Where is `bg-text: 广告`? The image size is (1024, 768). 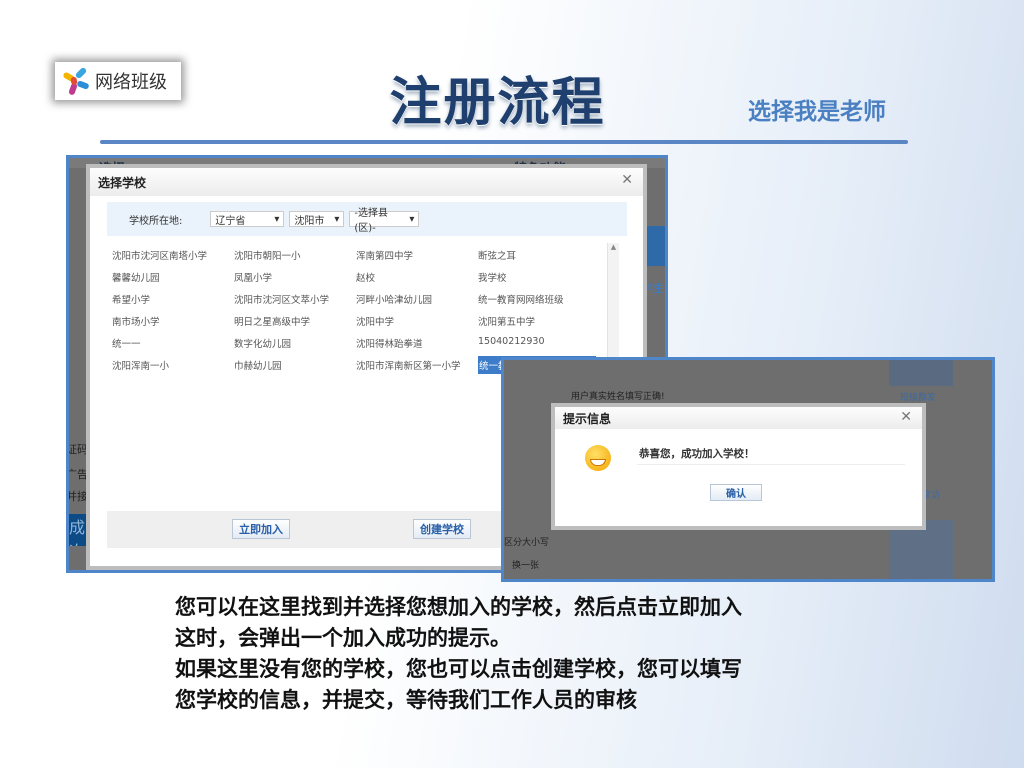
bg-text: 广告 is located at coordinates (77, 474).